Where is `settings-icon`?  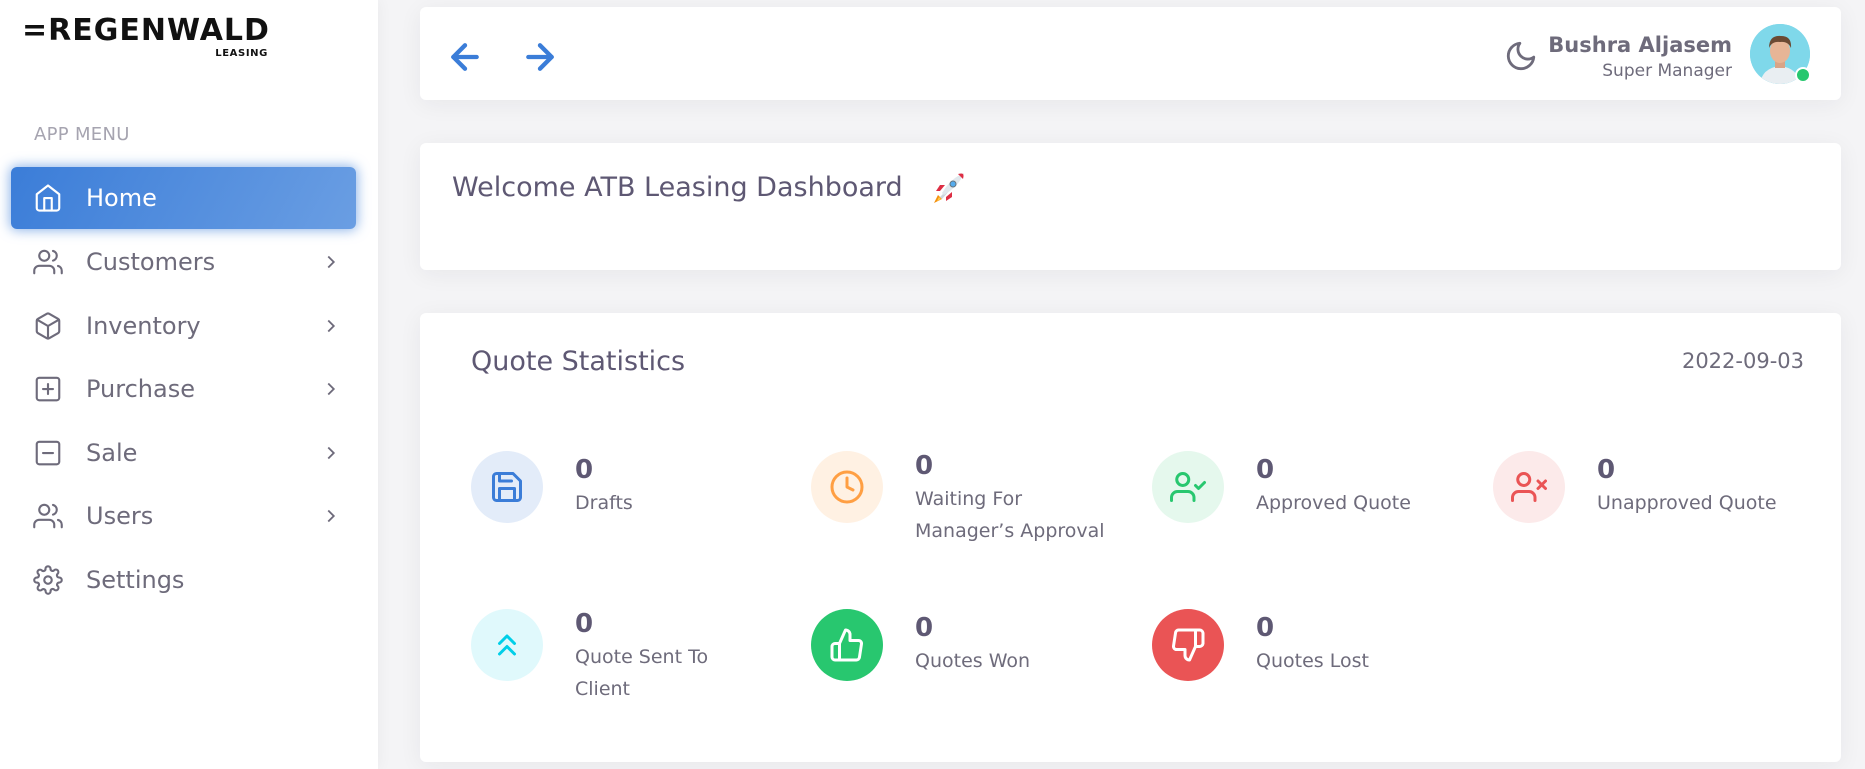 settings-icon is located at coordinates (48, 580).